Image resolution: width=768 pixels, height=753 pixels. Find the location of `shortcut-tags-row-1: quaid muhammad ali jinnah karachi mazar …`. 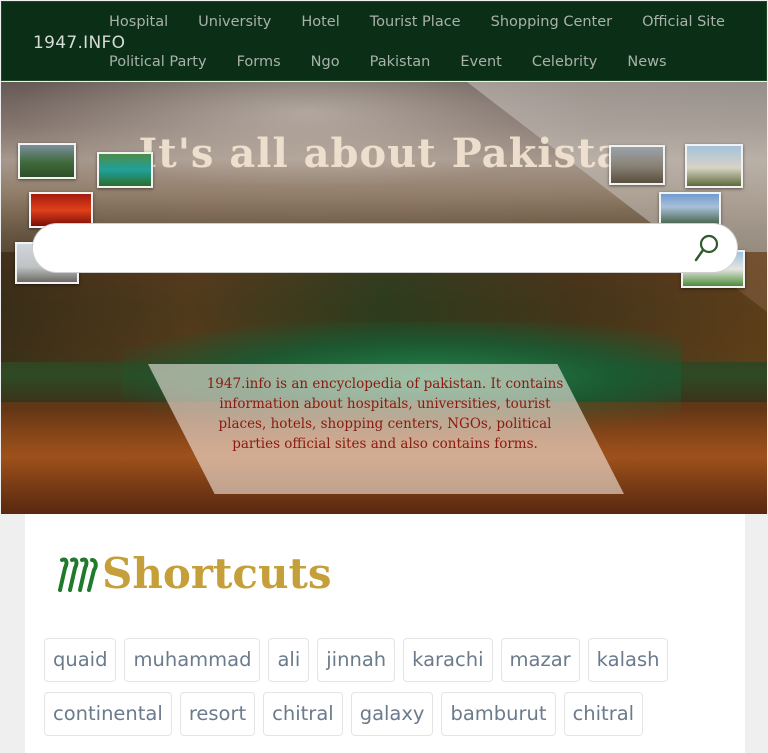

shortcut-tags-row-1: quaid muhammad ali jinnah karachi mazar … is located at coordinates (360, 660).